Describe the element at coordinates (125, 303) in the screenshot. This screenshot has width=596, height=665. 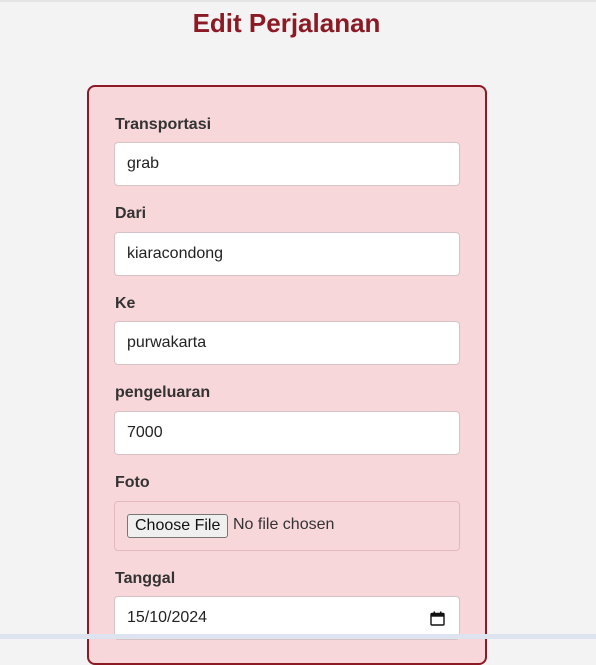
I see `ke-label: Ke` at that location.